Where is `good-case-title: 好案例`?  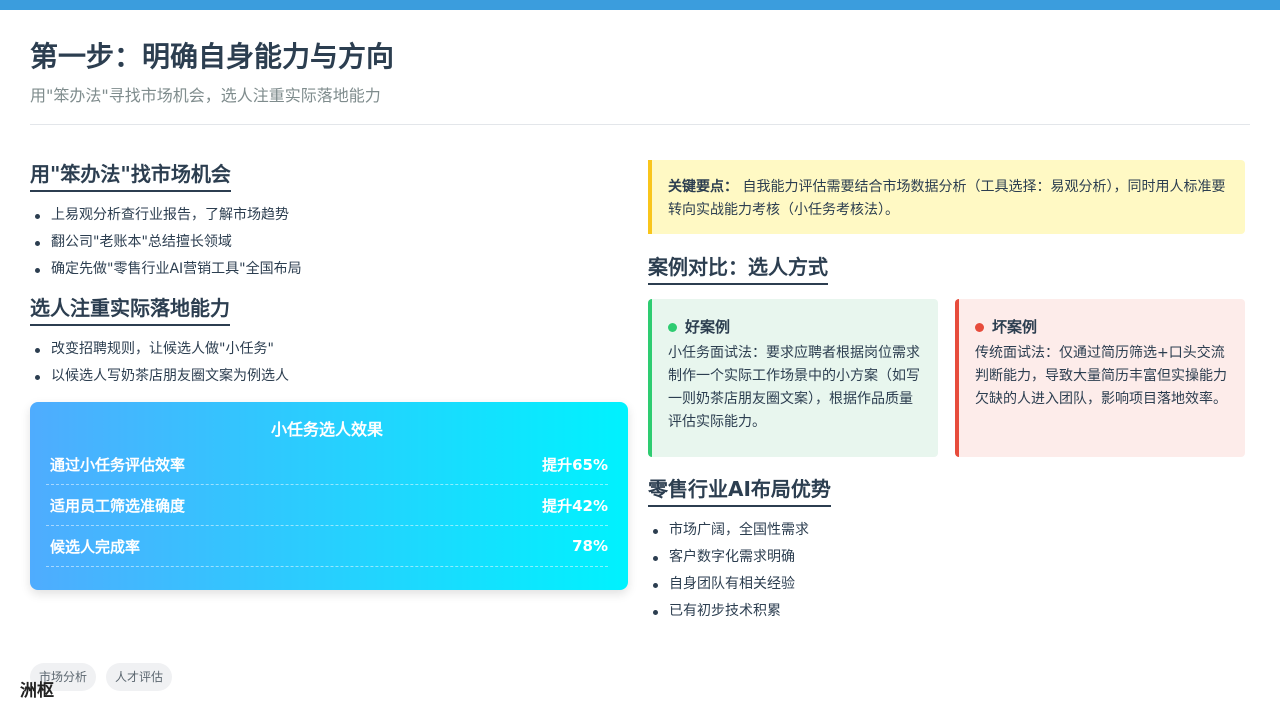 good-case-title: 好案例 is located at coordinates (708, 327).